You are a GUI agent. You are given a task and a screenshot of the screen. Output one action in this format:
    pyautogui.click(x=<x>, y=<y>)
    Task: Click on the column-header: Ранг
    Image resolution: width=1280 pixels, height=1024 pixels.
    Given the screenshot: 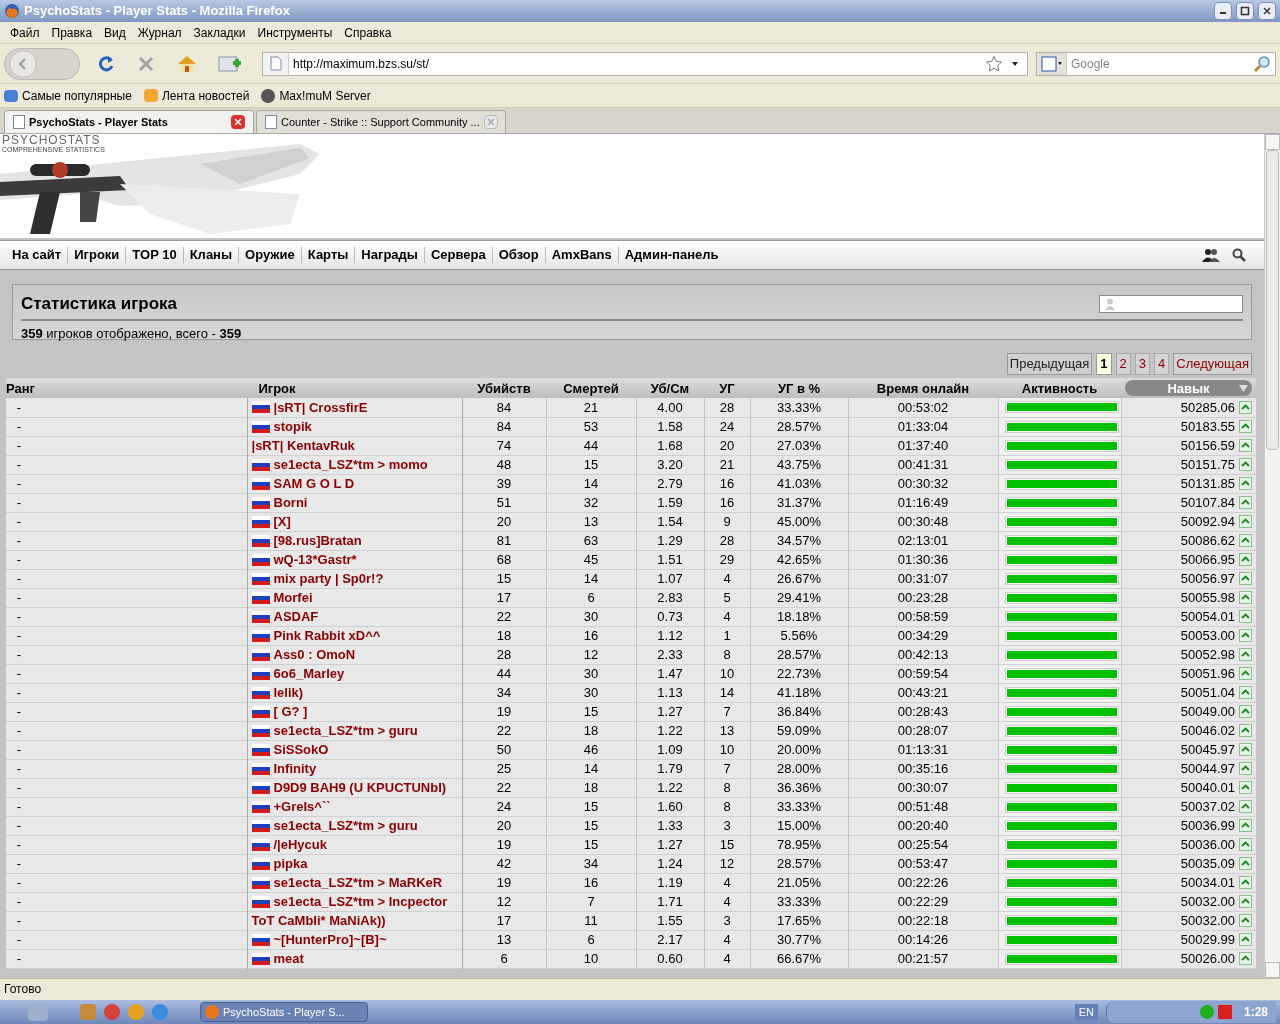 What is the action you would take?
    pyautogui.click(x=20, y=388)
    